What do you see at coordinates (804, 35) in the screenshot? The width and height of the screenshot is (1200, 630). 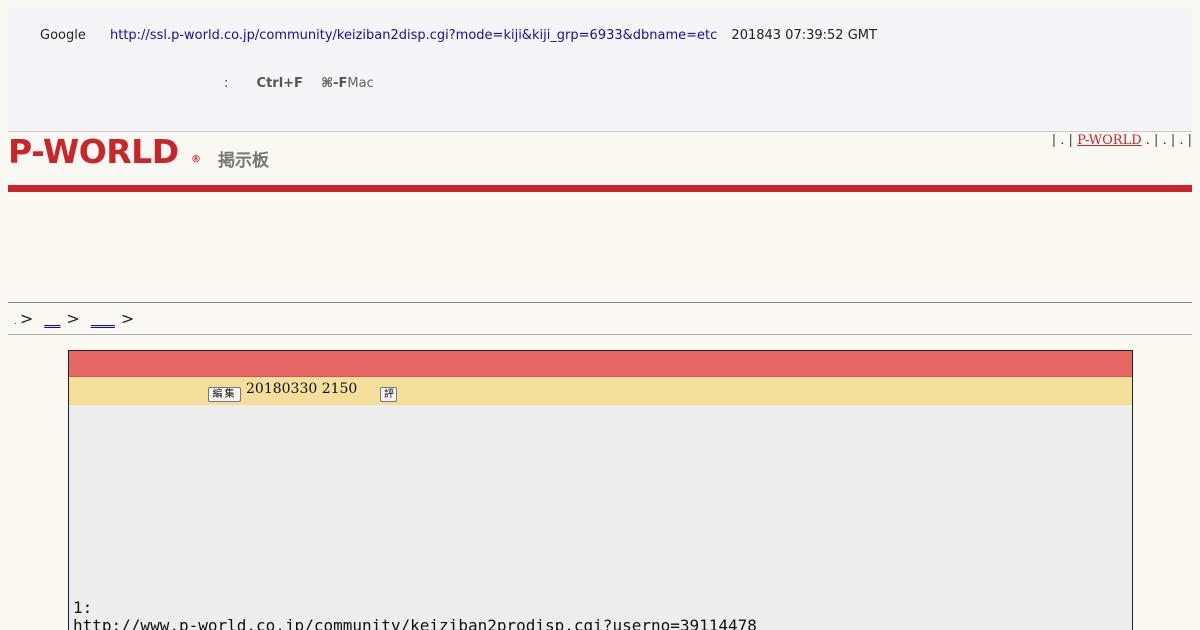 I see `cache-snapshot-date: 201843 07:39:52 GMT` at bounding box center [804, 35].